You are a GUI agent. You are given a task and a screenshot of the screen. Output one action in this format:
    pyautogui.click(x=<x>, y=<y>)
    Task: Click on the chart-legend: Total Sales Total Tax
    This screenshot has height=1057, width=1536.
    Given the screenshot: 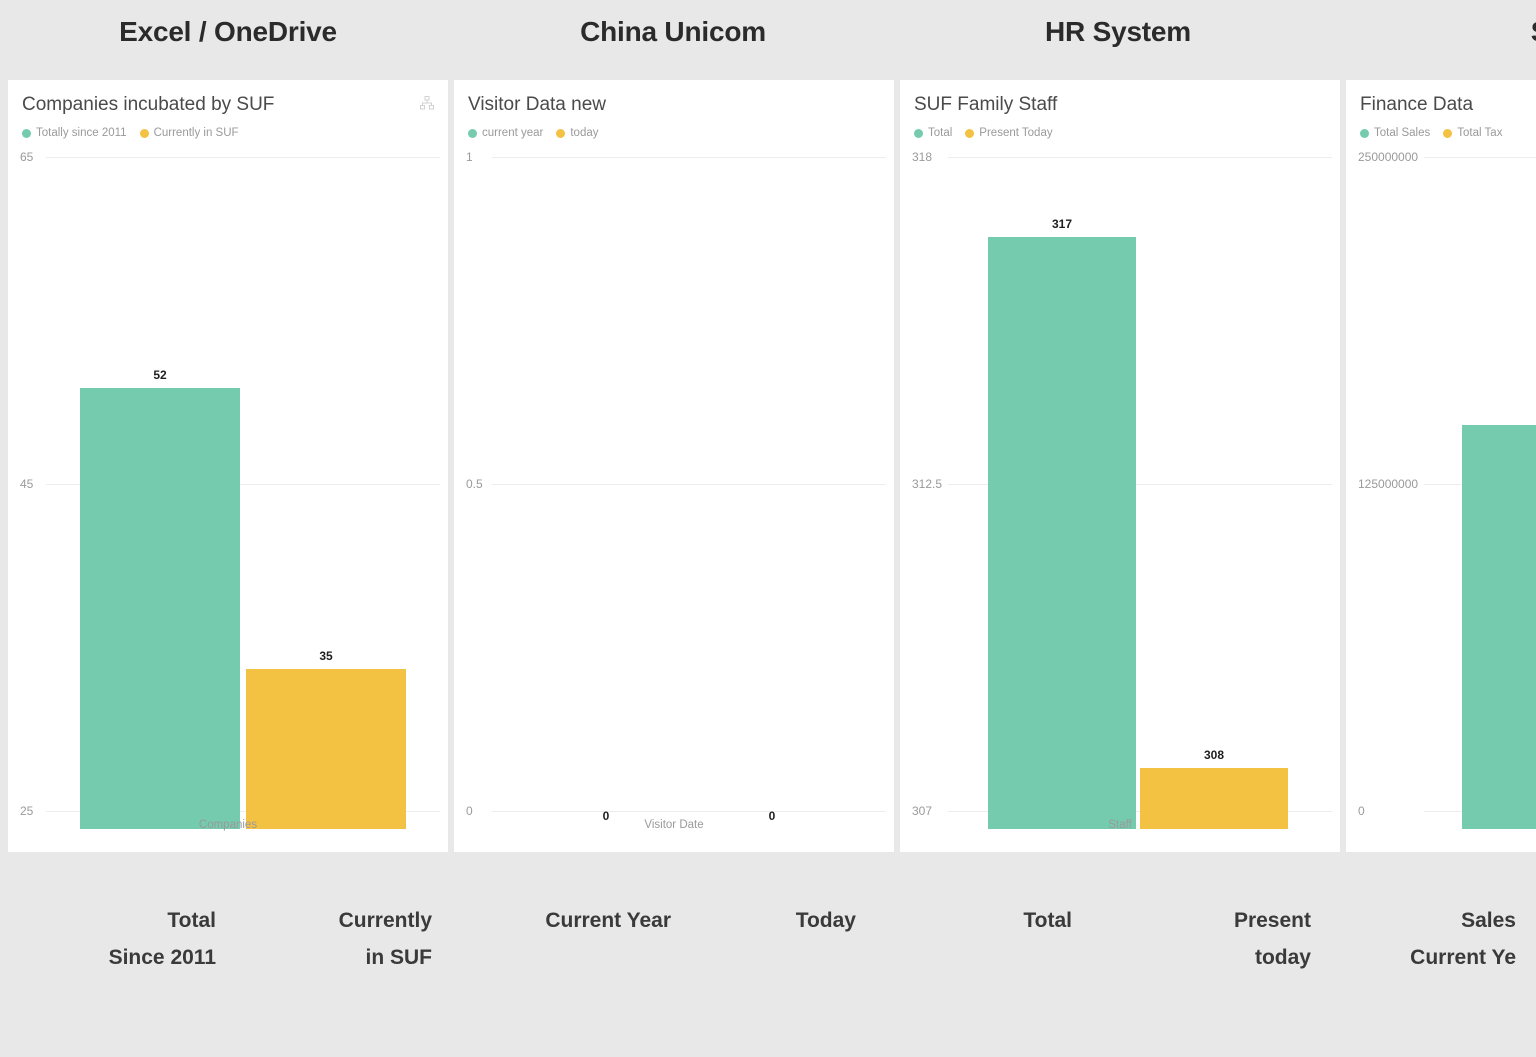 What is the action you would take?
    pyautogui.click(x=1448, y=133)
    